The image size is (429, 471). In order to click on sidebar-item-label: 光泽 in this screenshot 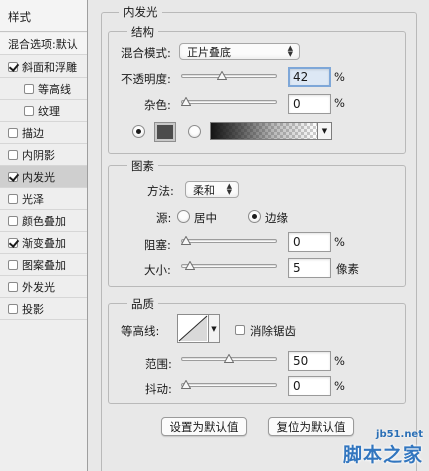, I will do `click(33, 199)`.